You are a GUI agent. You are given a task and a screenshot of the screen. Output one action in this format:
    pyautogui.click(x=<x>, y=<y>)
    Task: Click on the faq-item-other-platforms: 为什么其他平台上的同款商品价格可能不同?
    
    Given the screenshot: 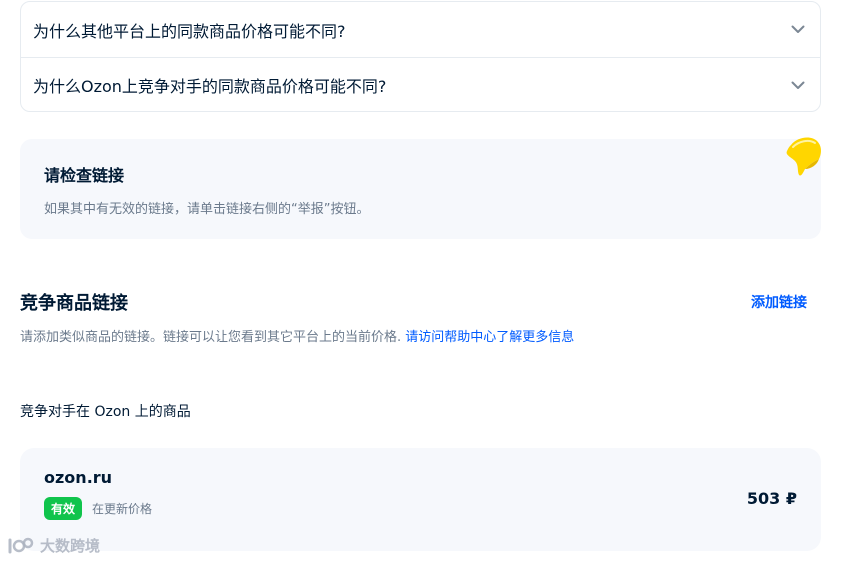 What is the action you would take?
    pyautogui.click(x=420, y=29)
    